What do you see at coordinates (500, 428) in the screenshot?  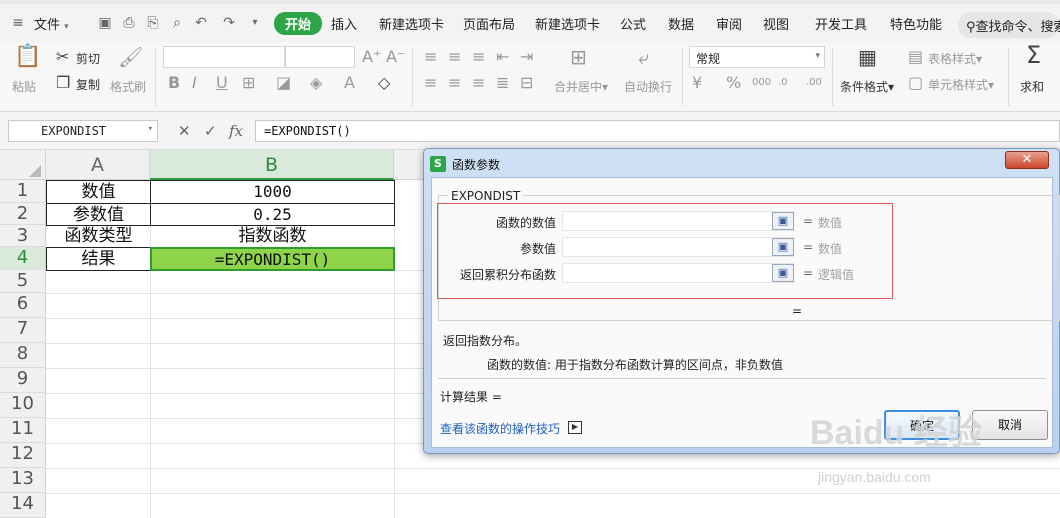 I see `function-help-link: 查看该函数的操作技巧` at bounding box center [500, 428].